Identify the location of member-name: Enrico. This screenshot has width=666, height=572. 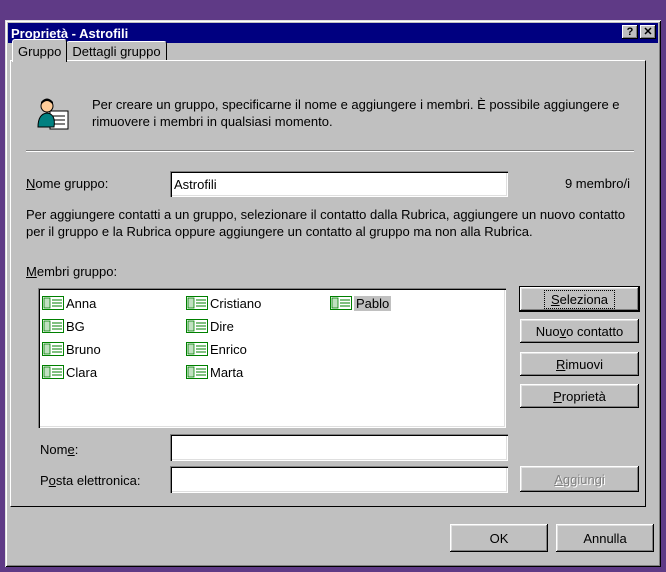
(228, 349).